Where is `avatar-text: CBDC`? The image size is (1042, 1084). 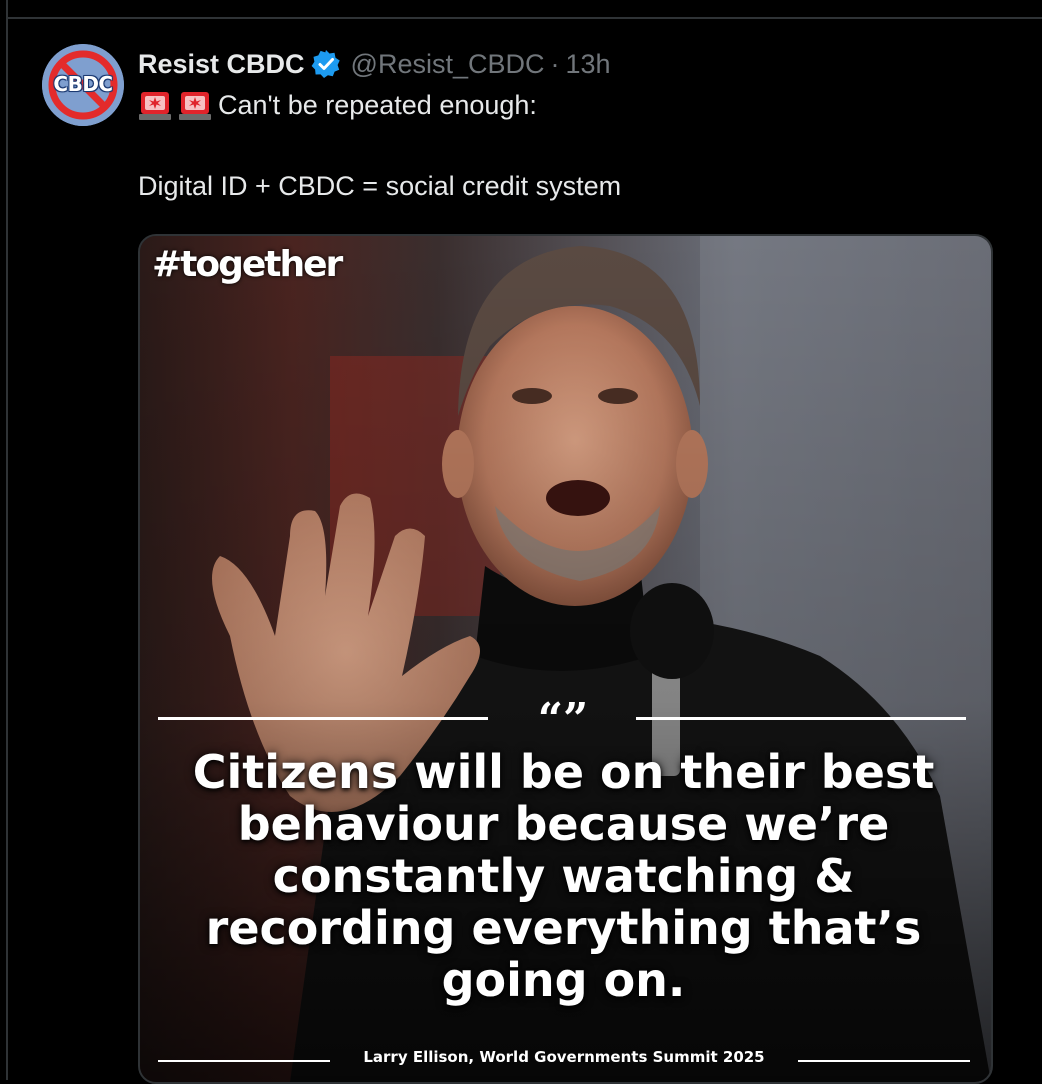
avatar-text: CBDC is located at coordinates (83, 84).